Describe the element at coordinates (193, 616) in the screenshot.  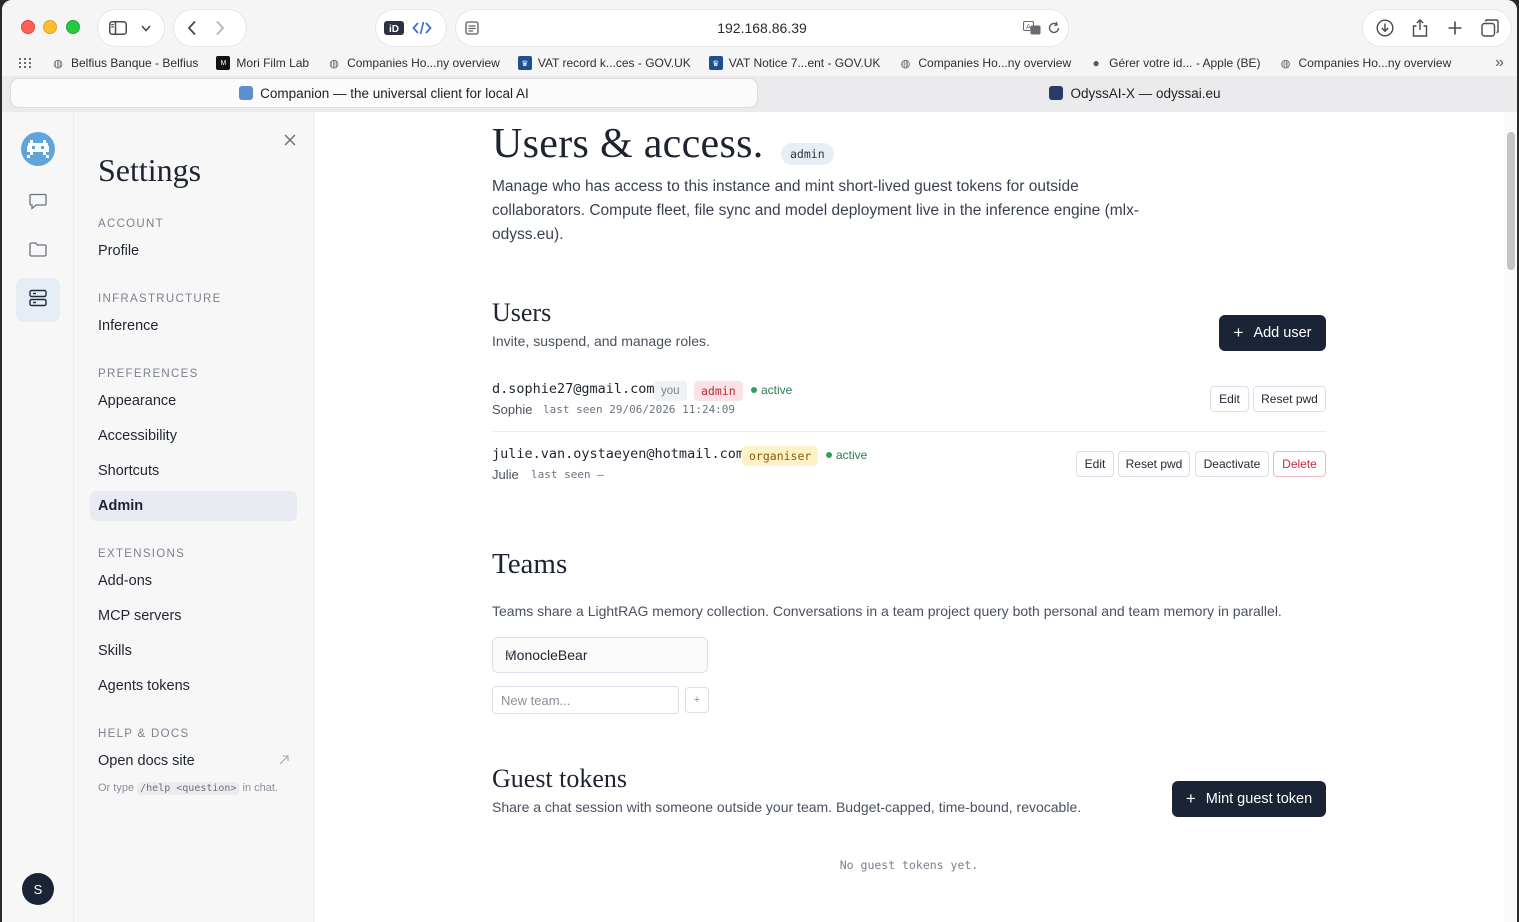
I see `sidebar-item-mcp-servers: MCP servers` at that location.